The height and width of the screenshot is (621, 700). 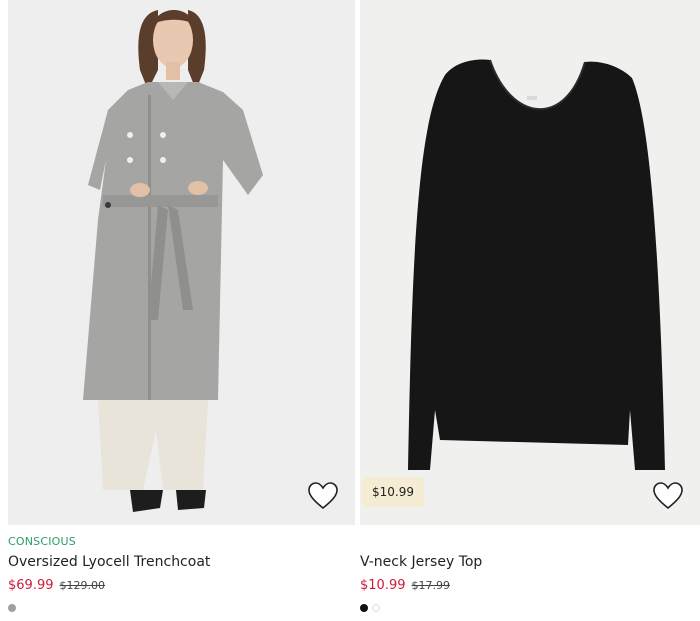 I want to click on product-price: $10.99 $17.99, so click(x=530, y=588).